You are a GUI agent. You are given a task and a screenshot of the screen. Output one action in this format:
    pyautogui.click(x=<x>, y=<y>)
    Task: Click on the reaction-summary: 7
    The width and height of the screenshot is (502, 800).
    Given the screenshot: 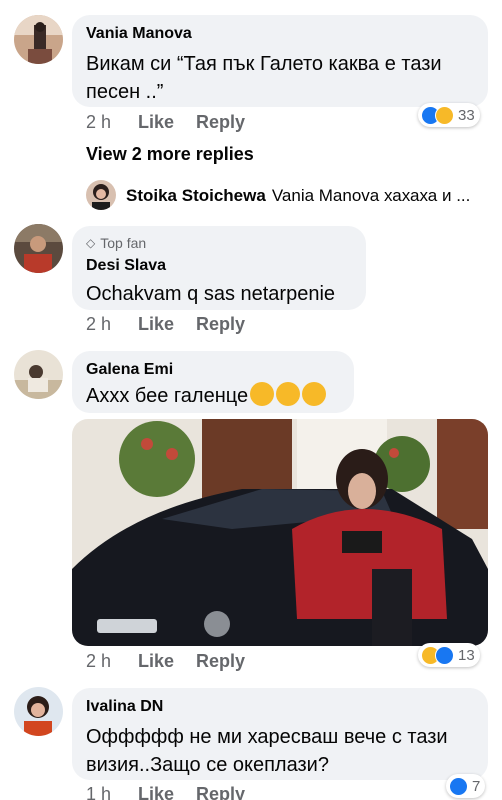 What is the action you would take?
    pyautogui.click(x=466, y=786)
    